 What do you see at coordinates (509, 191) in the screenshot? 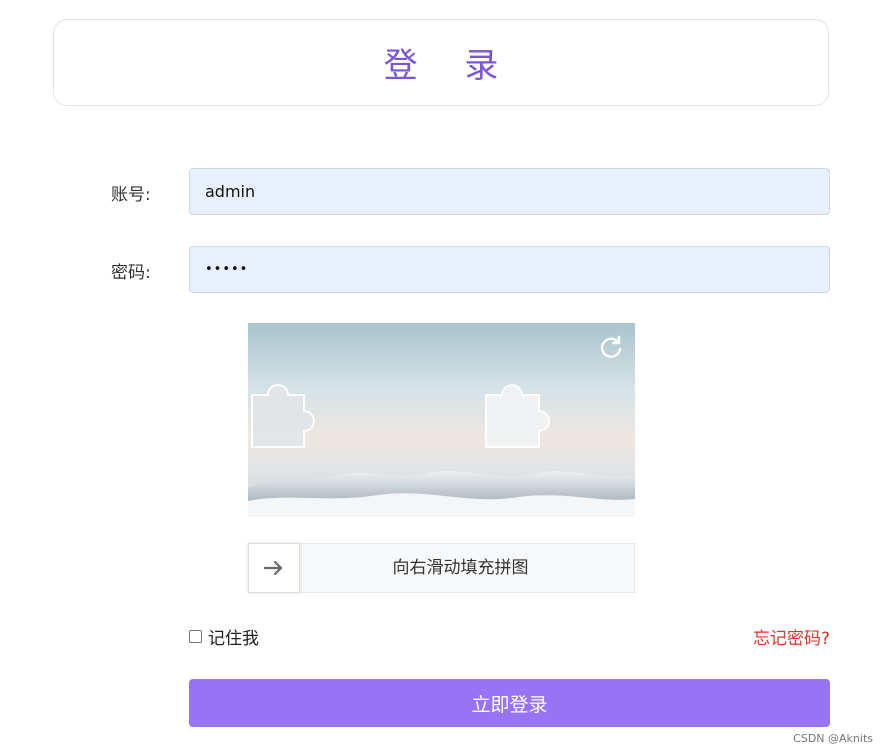
I see `account-input: admin` at bounding box center [509, 191].